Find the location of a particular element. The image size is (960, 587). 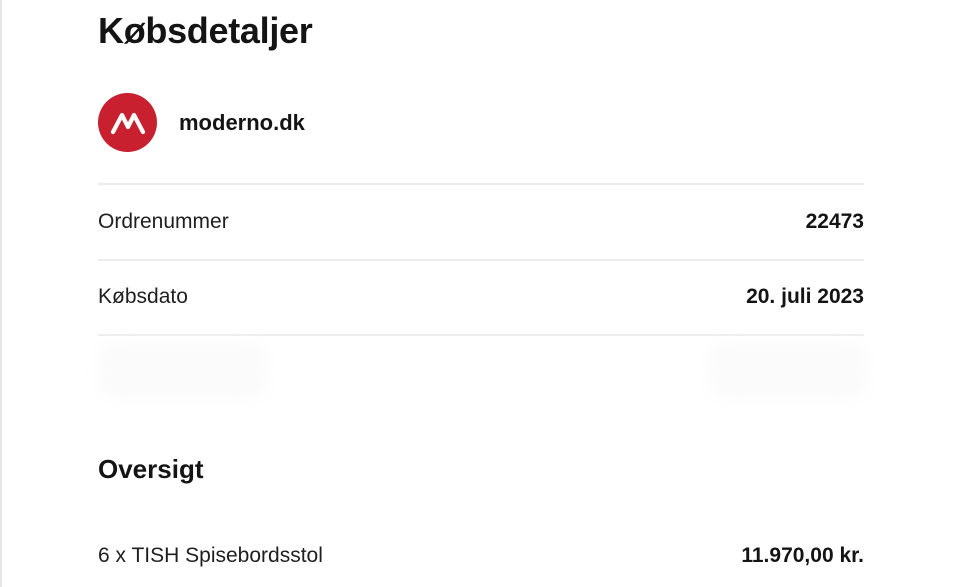

overview-title: Oversigt is located at coordinates (151, 469).